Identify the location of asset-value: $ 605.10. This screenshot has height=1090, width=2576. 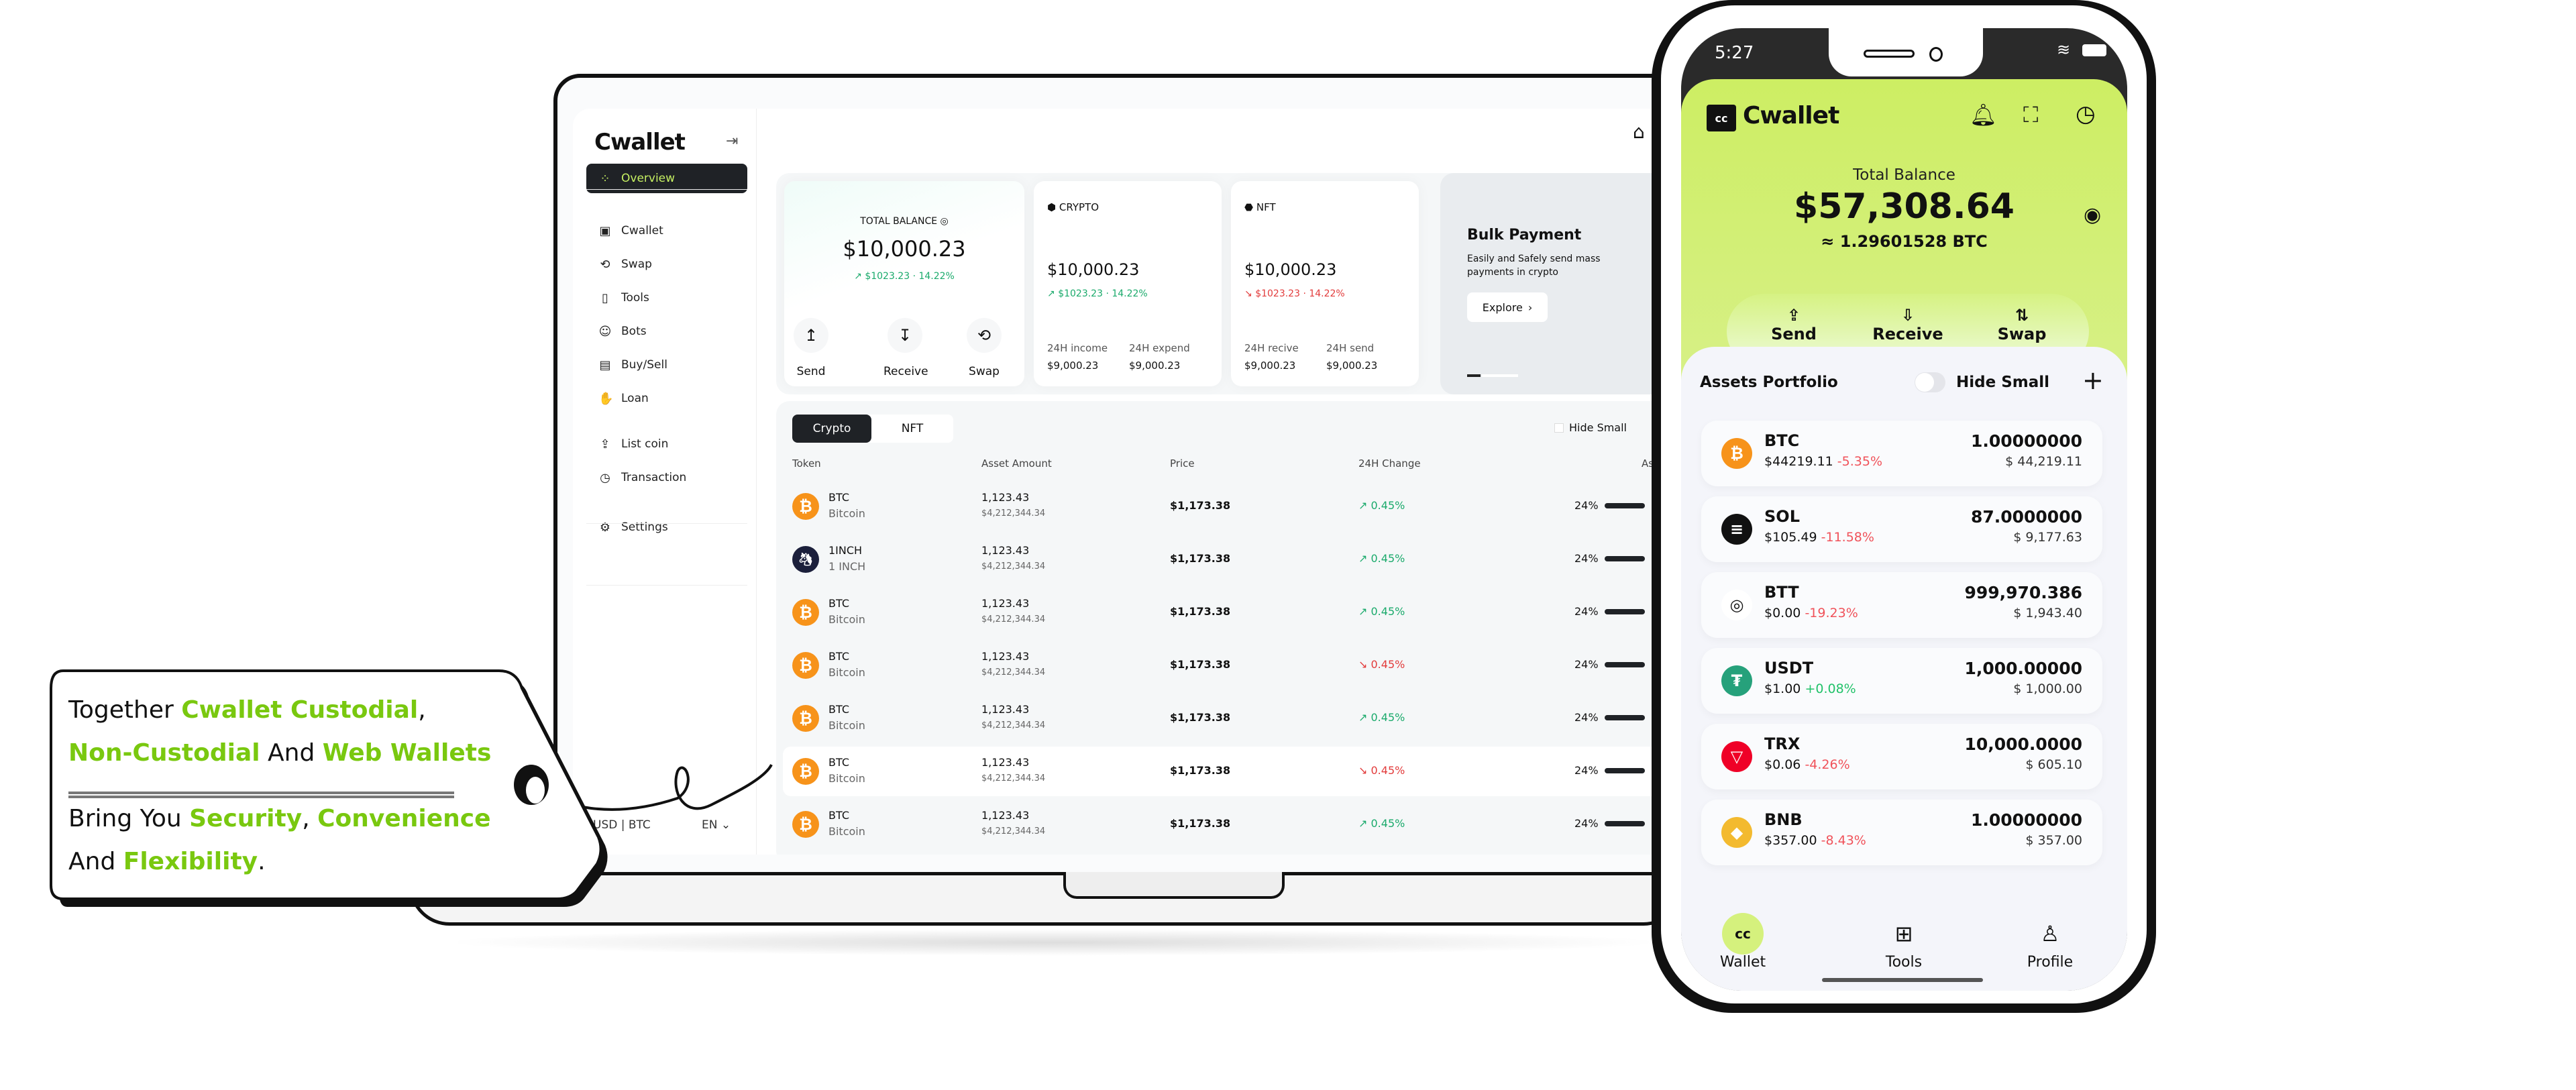
(2053, 764).